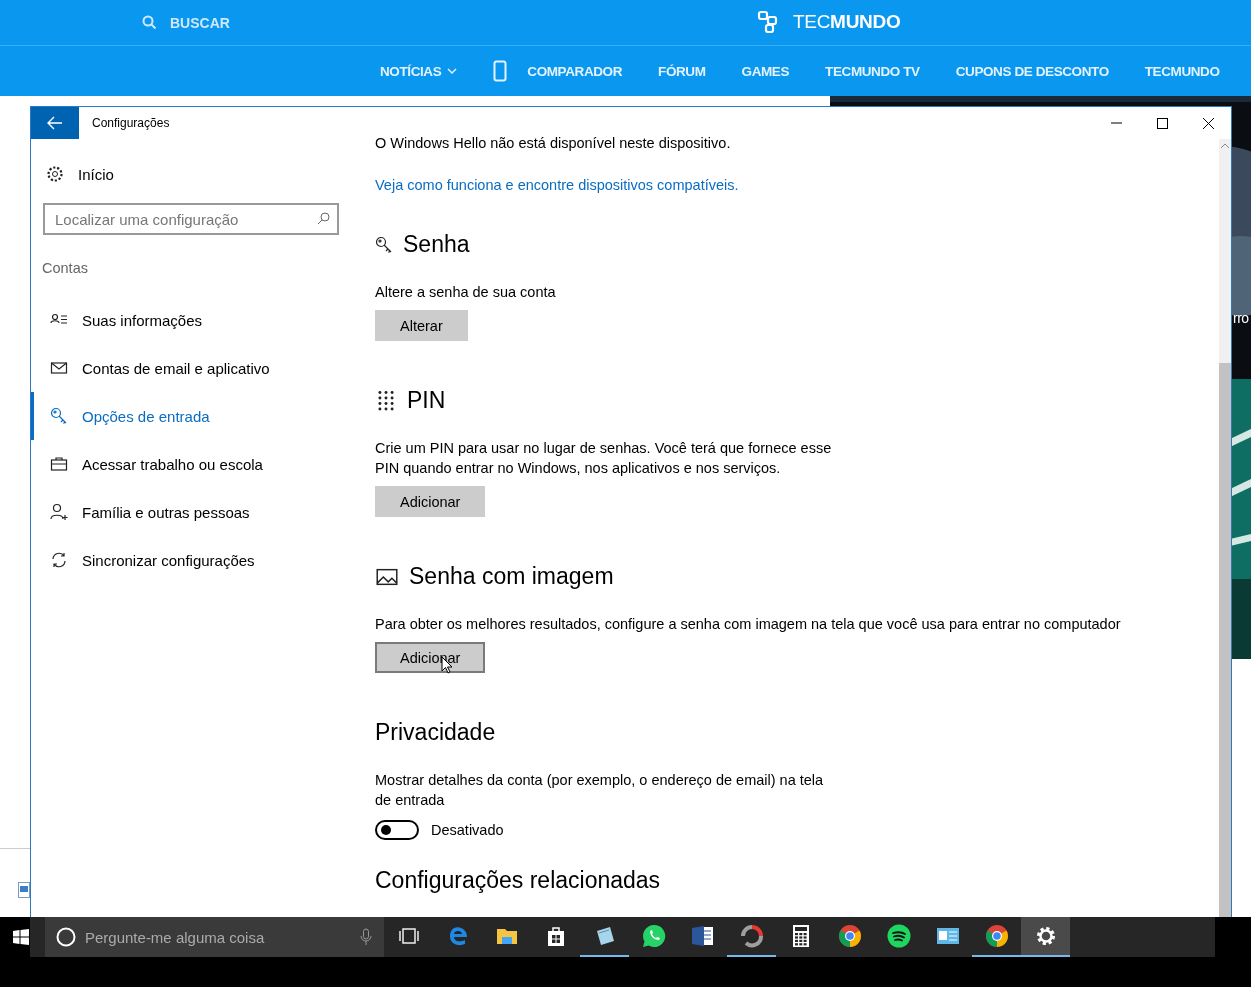 This screenshot has height=987, width=1251. I want to click on help-link: Veja como funciona e encontre dispositivos compatíveis., so click(557, 185).